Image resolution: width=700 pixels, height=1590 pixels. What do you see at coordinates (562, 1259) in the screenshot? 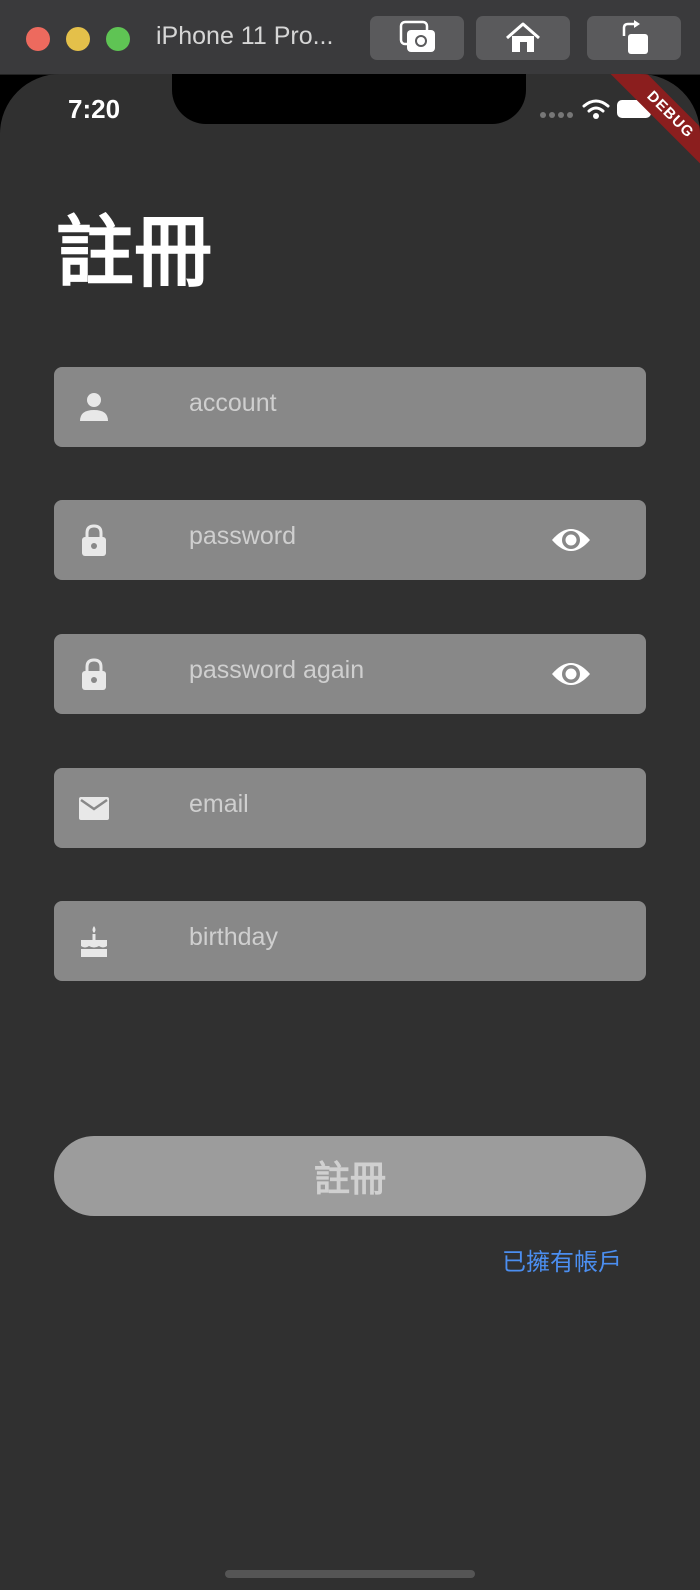
I see `have-account-link: 已擁有帳戶` at bounding box center [562, 1259].